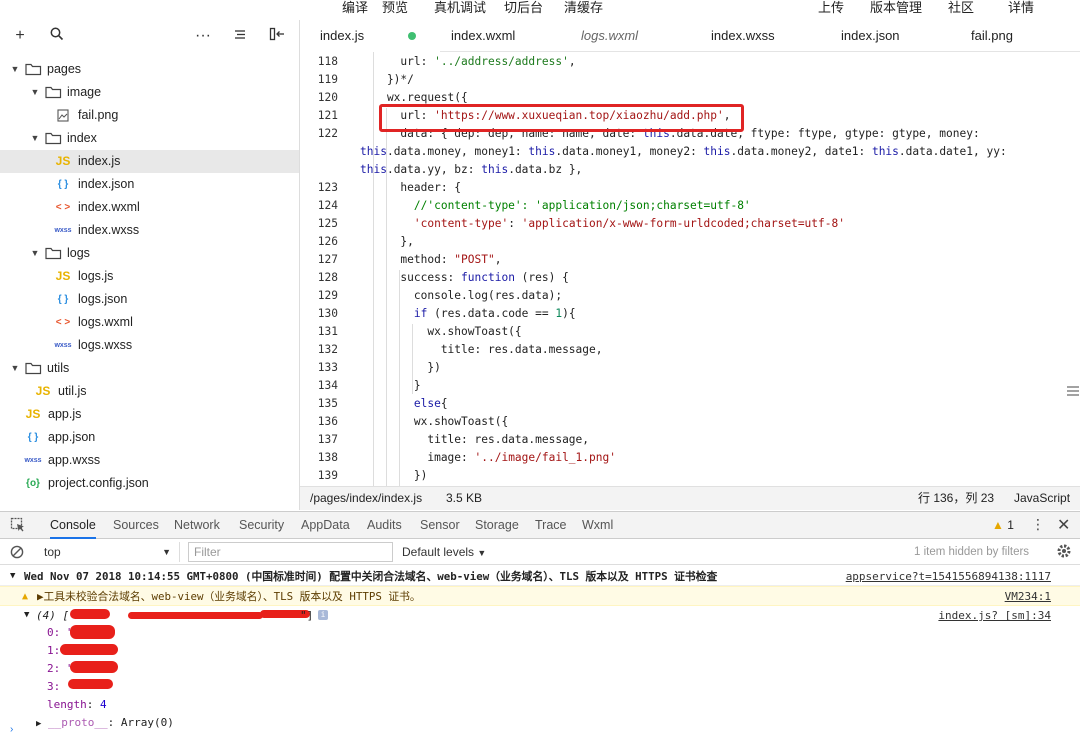 This screenshot has width=1080, height=732. I want to click on wxss-file-icon: wxss, so click(33, 460).